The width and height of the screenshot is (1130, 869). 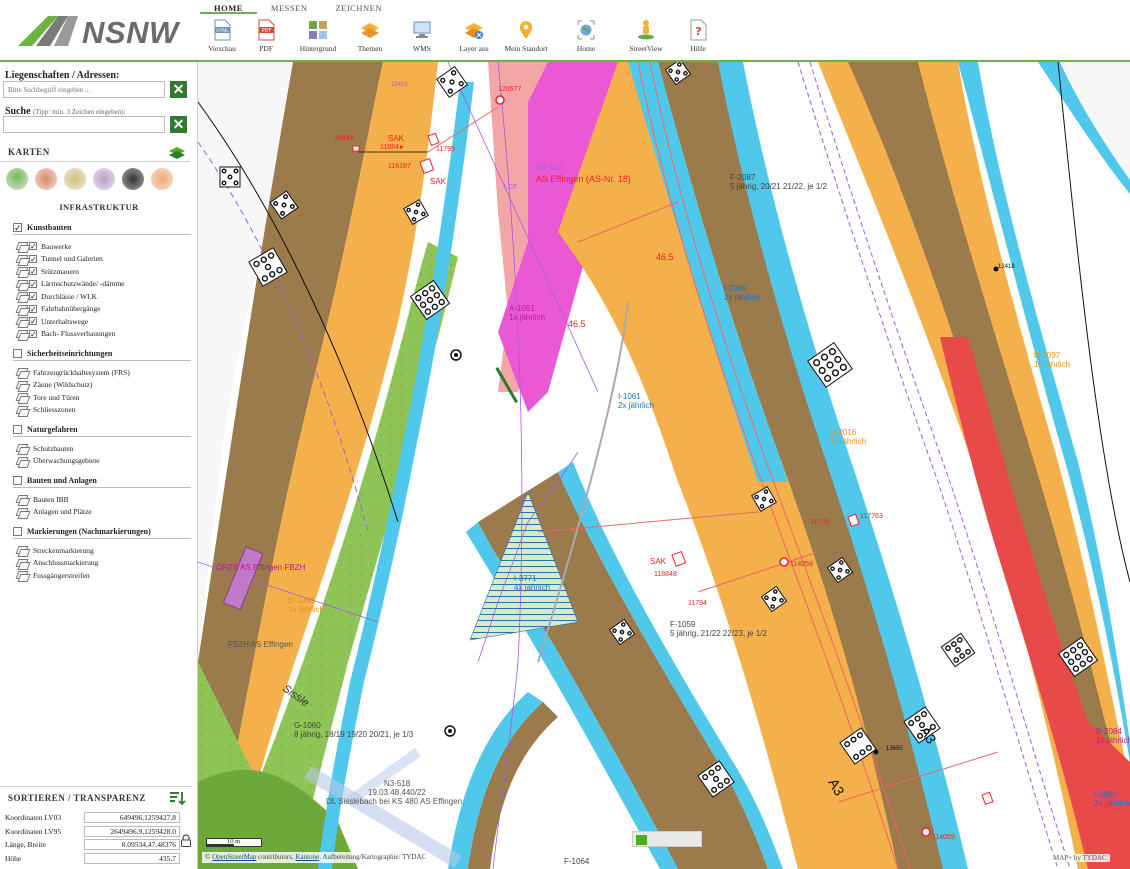 I want to click on layer-item: Zäune (Wildschutz), so click(x=54, y=385).